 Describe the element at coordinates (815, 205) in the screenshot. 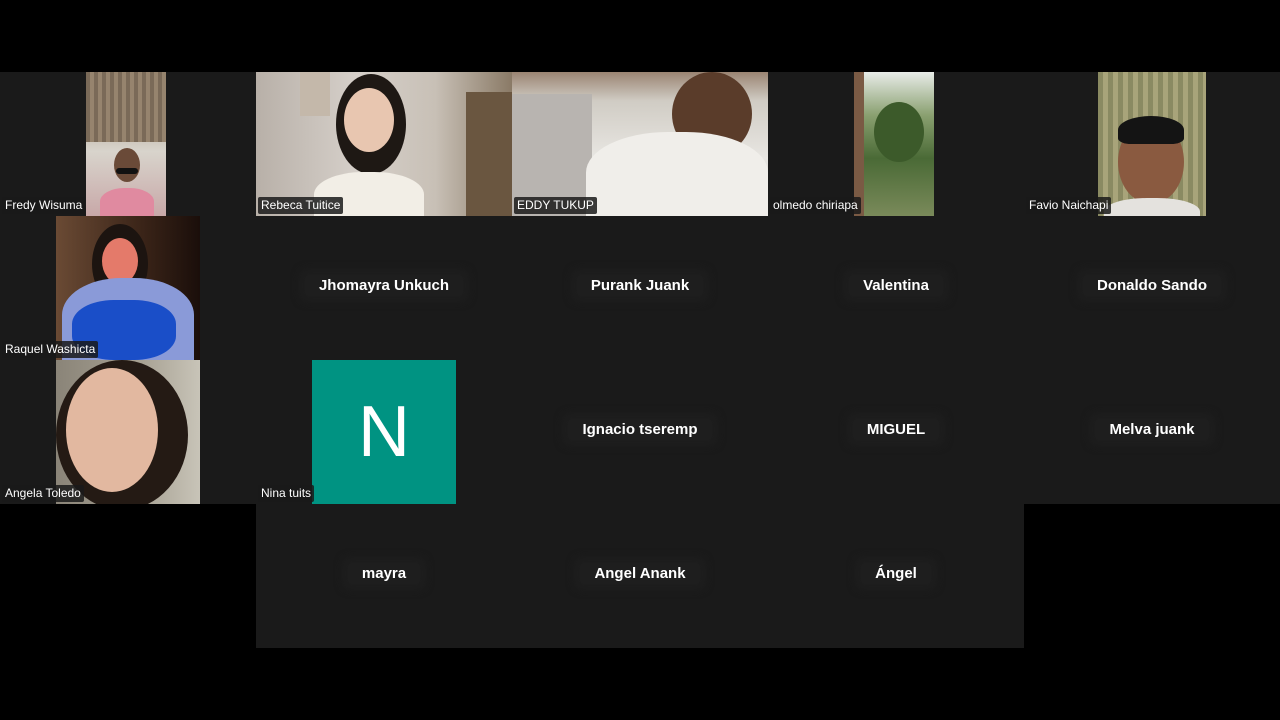

I see `participant-name: olmedo chiriapa` at that location.